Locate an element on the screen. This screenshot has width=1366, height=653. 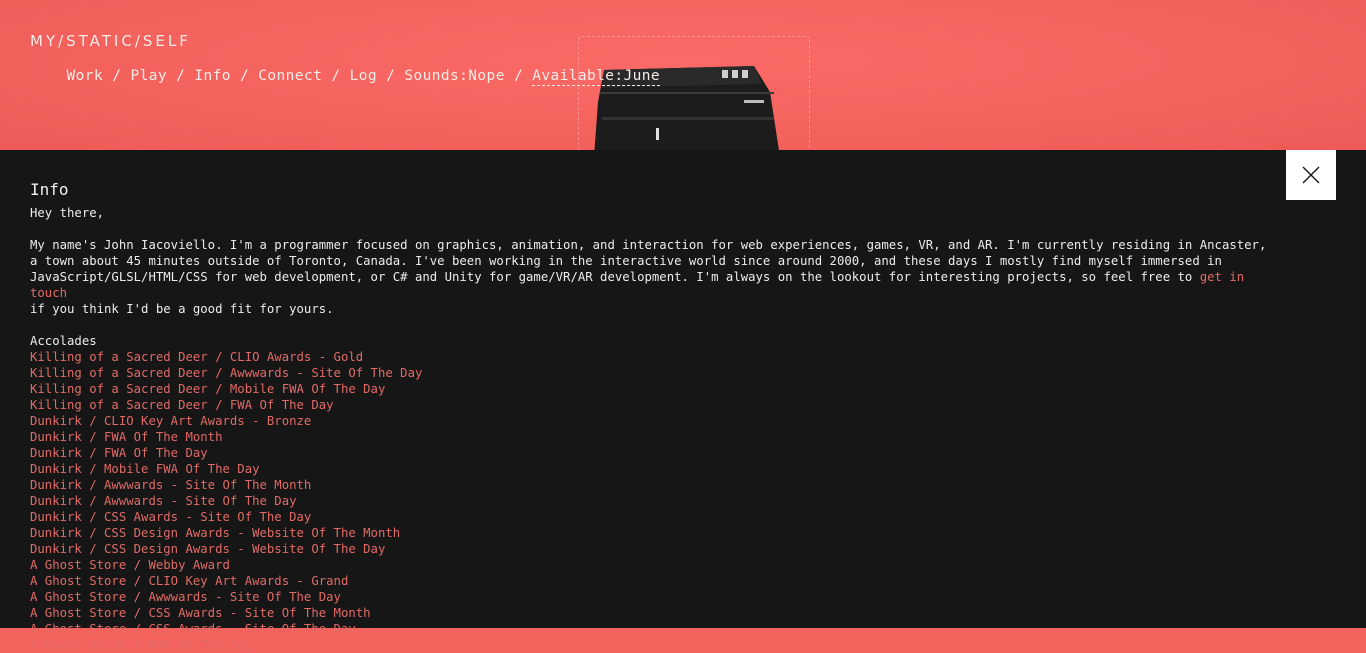
greeting: Hey there, is located at coordinates (67, 213).